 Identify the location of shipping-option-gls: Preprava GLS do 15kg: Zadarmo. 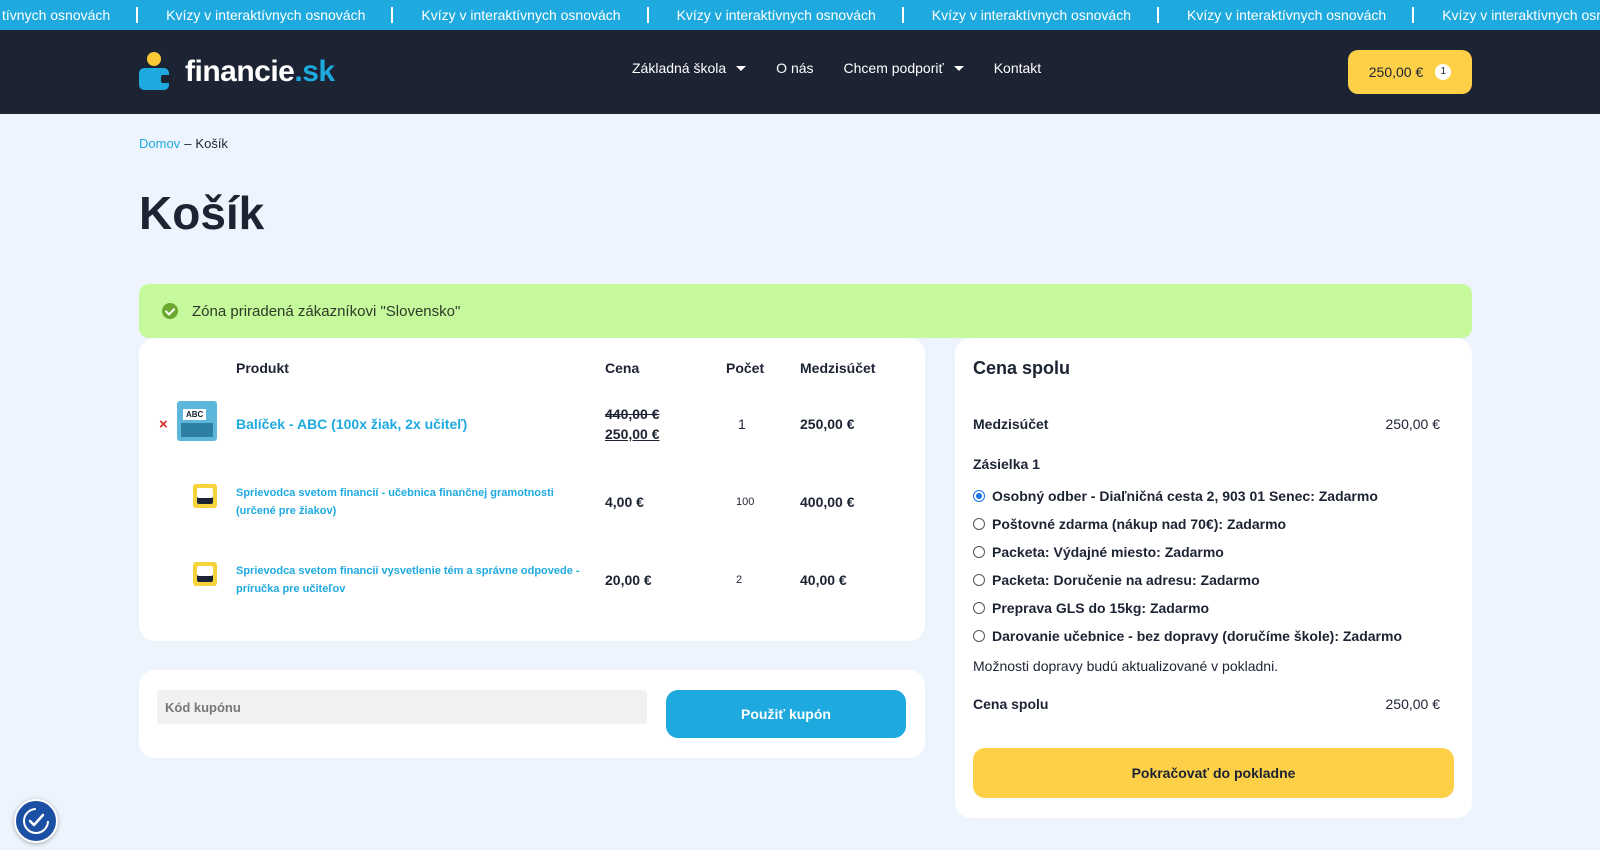
(1091, 608).